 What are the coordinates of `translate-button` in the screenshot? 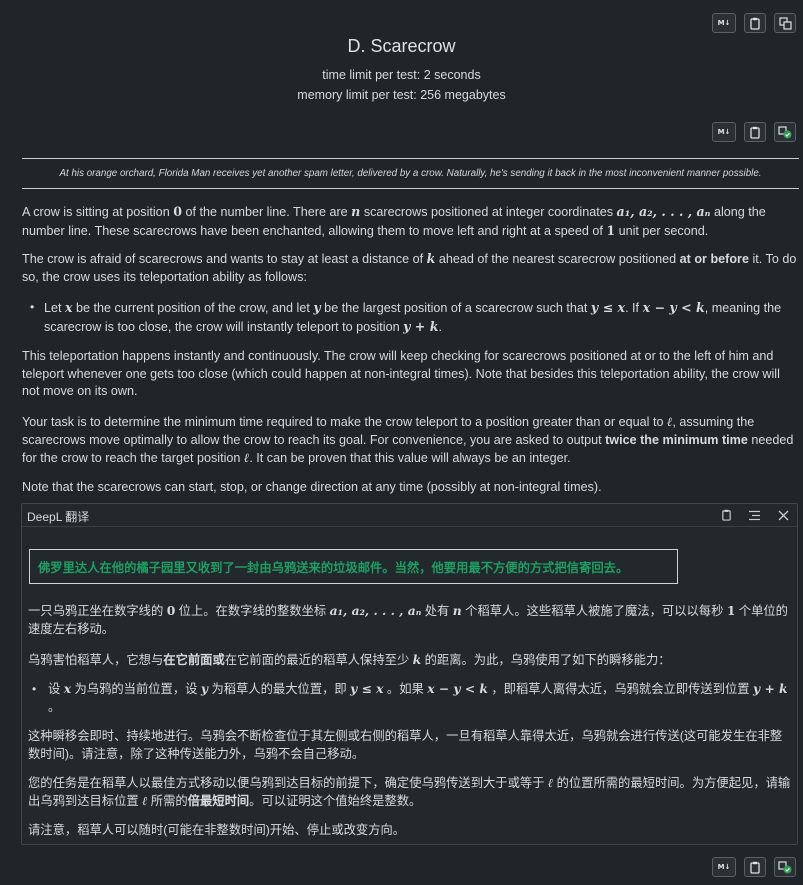 It's located at (785, 23).